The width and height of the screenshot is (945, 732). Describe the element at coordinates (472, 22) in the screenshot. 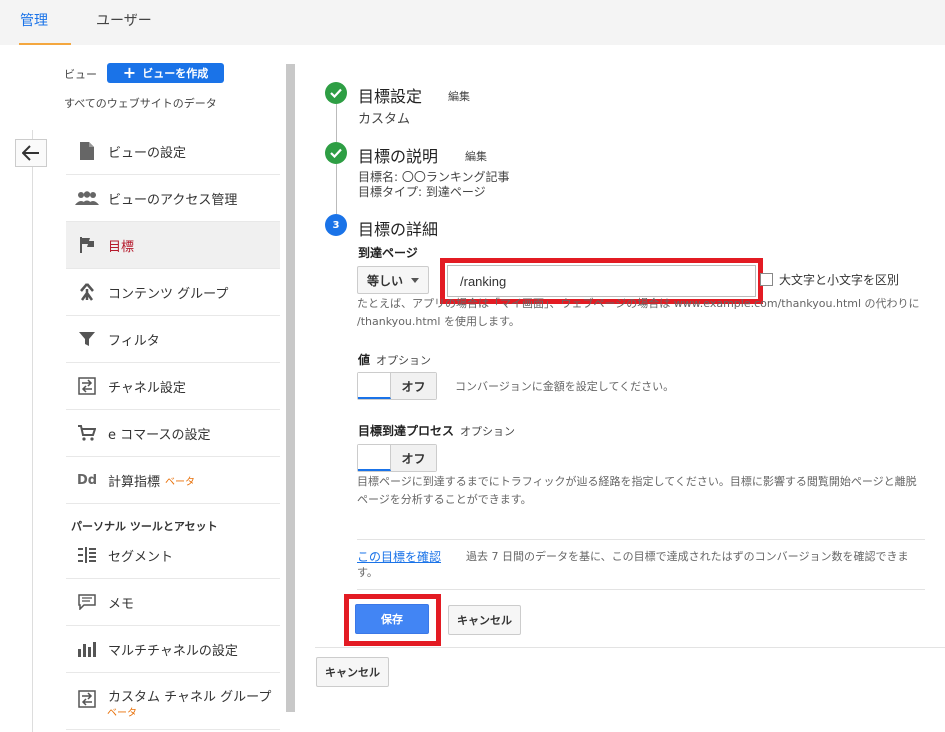

I see `top-tab-bar: 管理 ユーザー` at that location.